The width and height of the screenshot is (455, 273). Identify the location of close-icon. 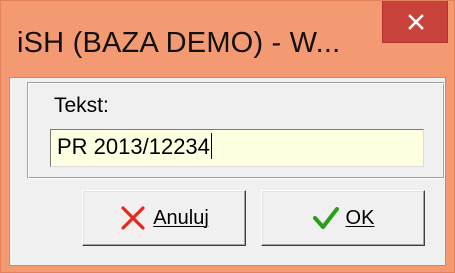
(416, 22).